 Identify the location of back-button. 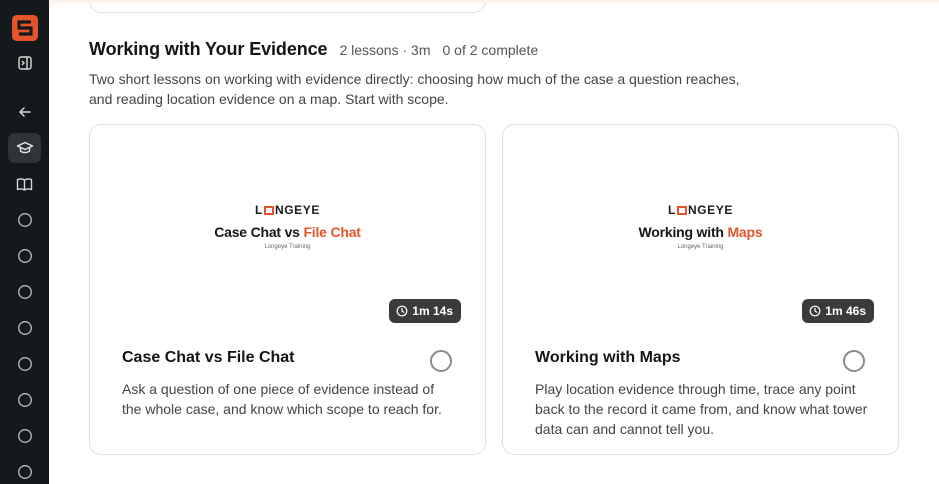
(24, 112).